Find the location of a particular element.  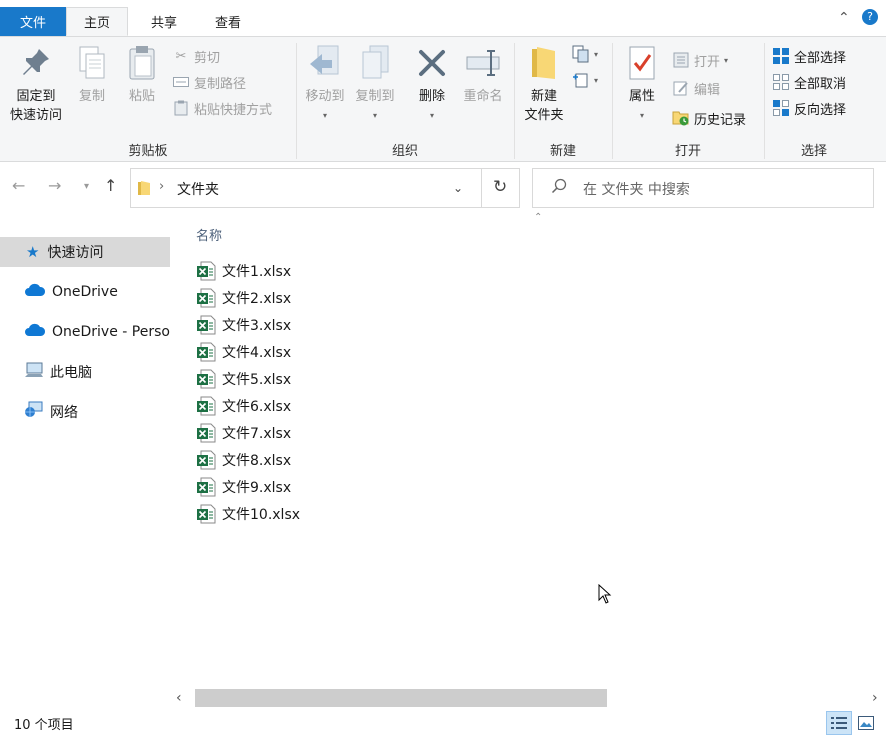

open-icon is located at coordinates (681, 60).